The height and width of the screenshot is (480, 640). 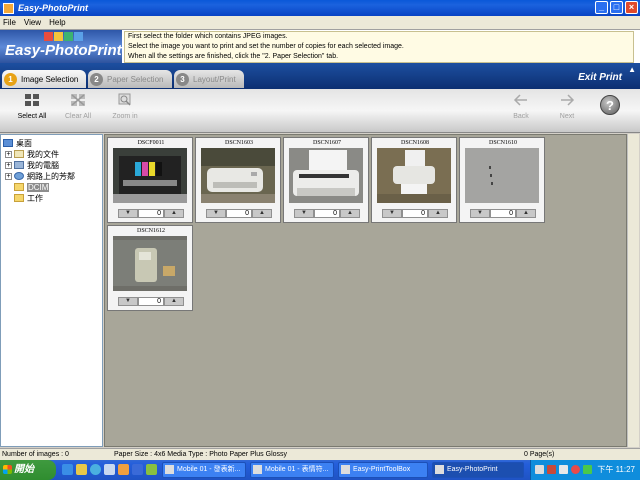 I want to click on network-icon, so click(x=19, y=176).